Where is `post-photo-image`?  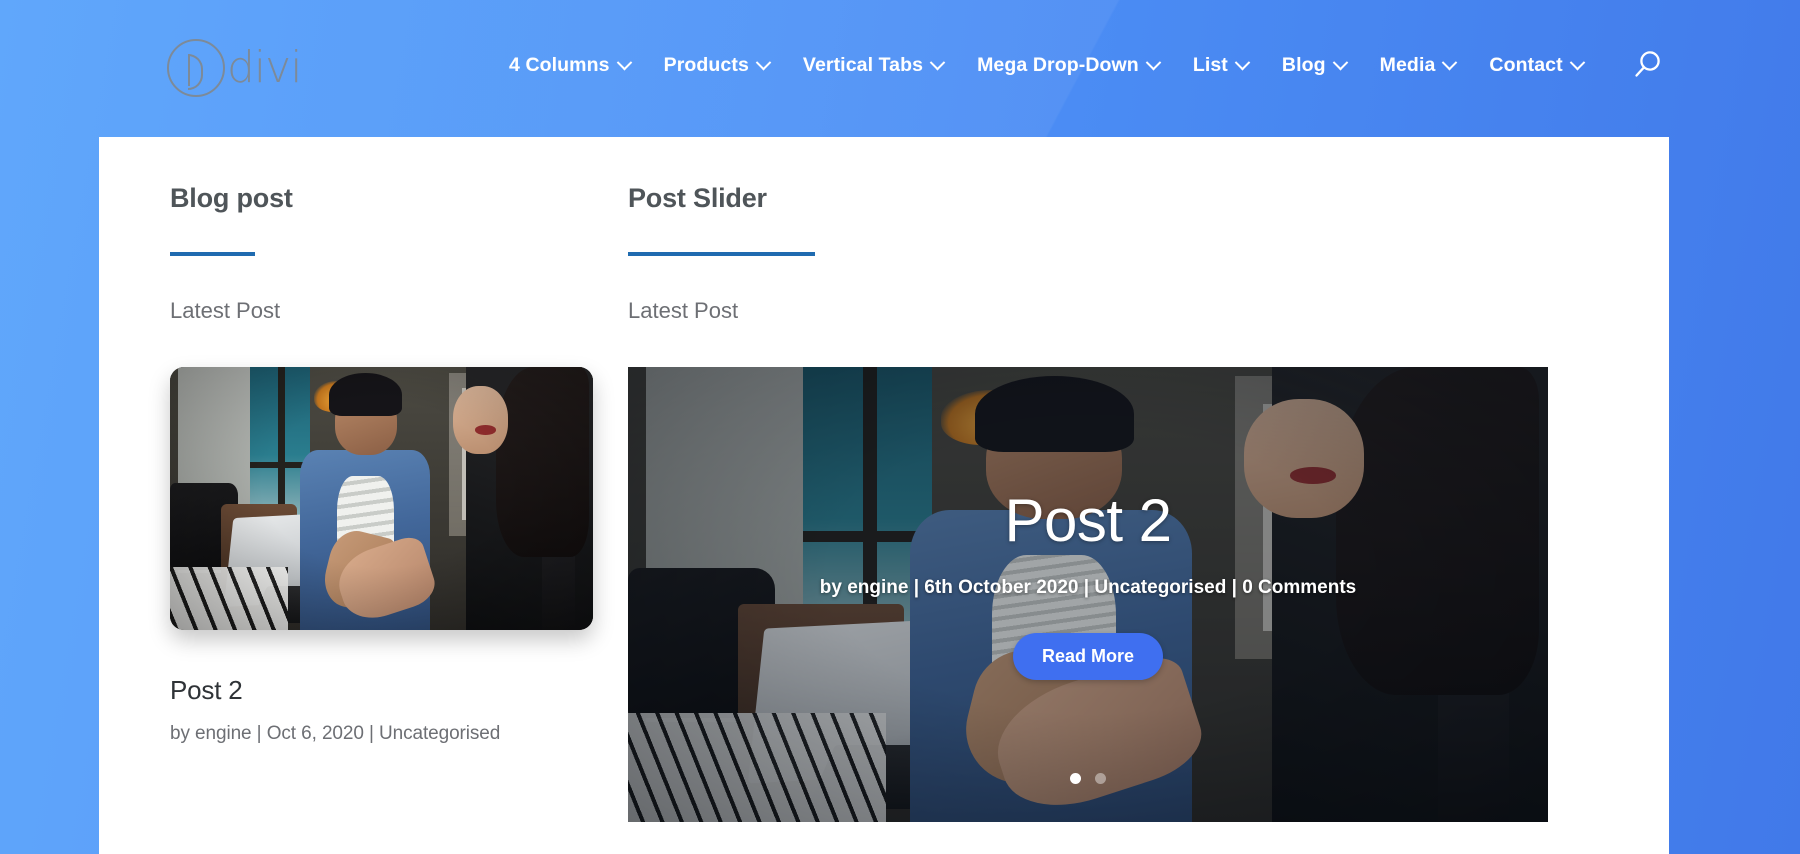
post-photo-image is located at coordinates (381, 499).